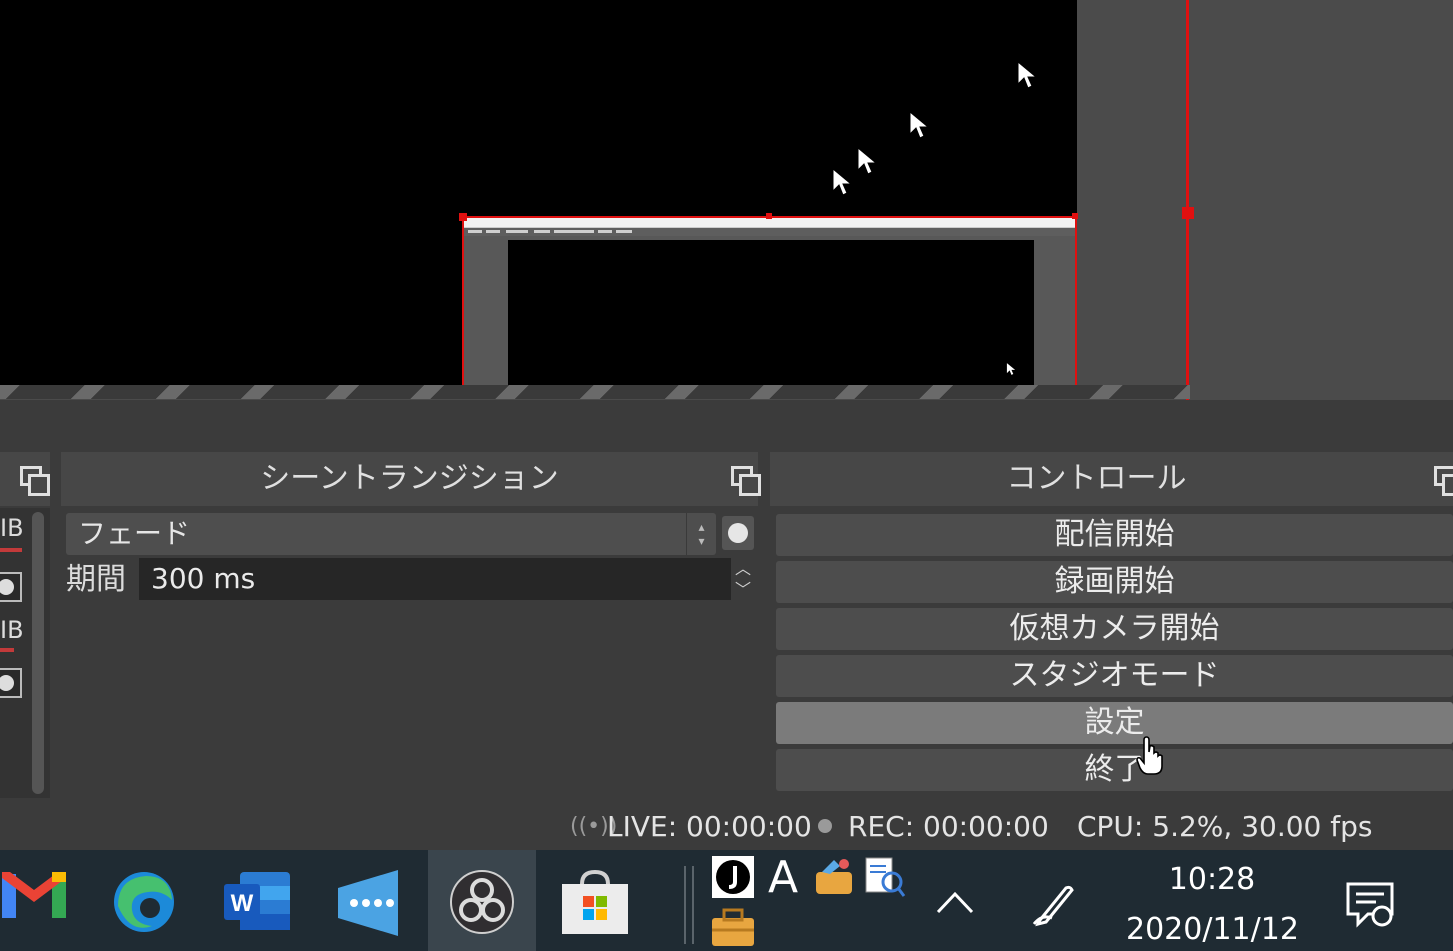 Image resolution: width=1453 pixels, height=951 pixels. I want to click on chevron-up-icon: ︿, so click(743, 568).